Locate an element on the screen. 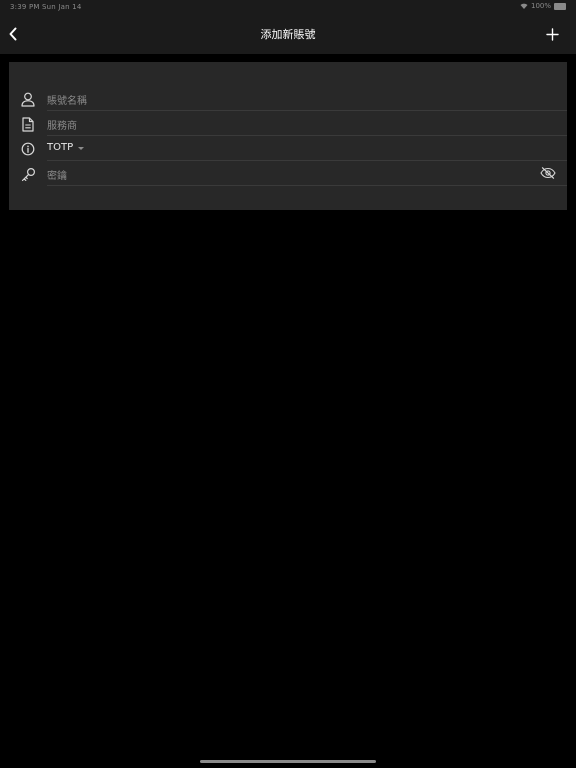  status-right: 100% is located at coordinates (543, 6).